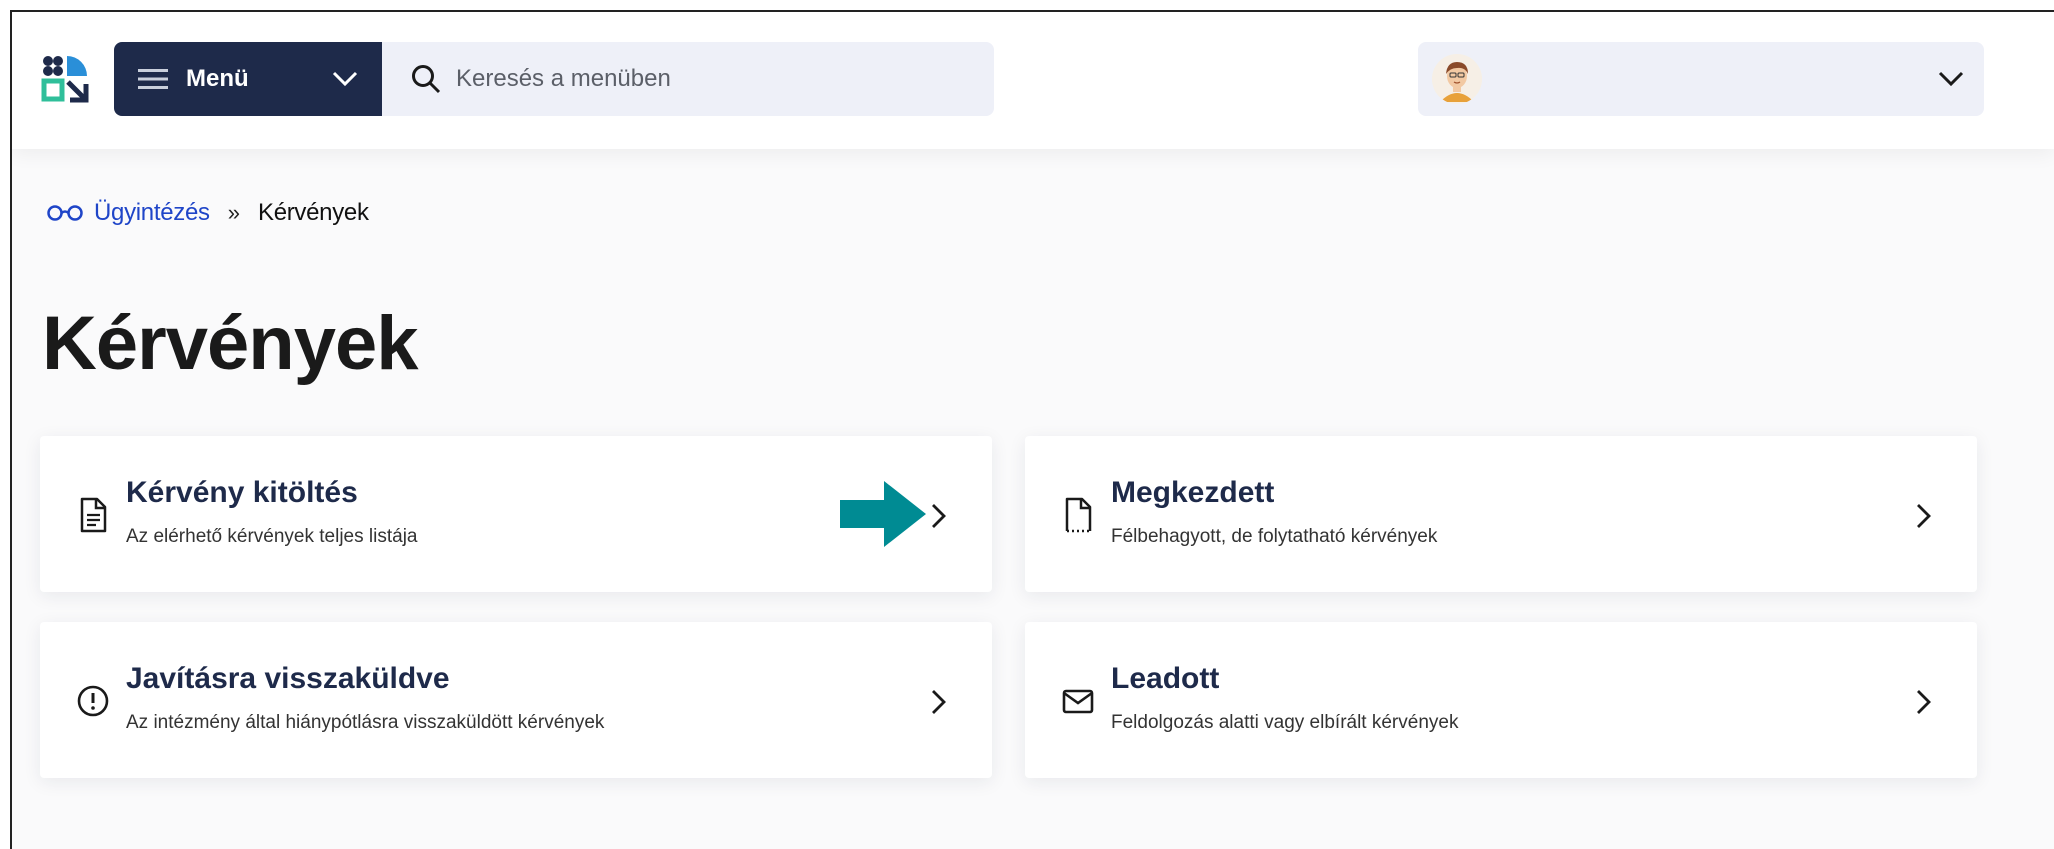 The height and width of the screenshot is (849, 2054). Describe the element at coordinates (1165, 678) in the screenshot. I see `card-title: Leadott` at that location.